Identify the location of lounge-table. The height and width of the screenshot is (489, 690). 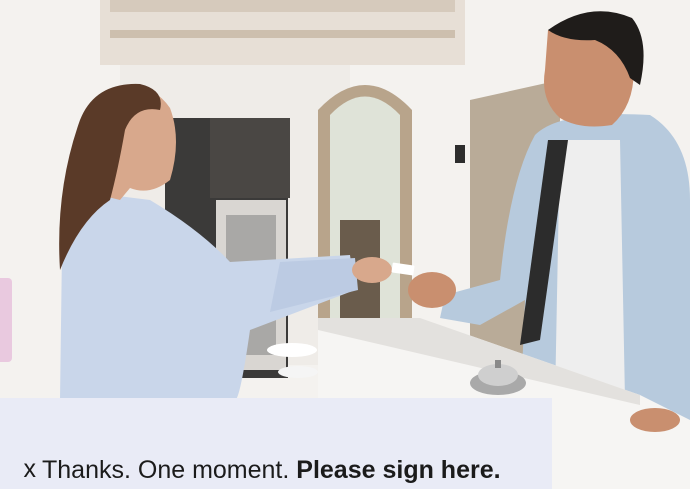
(292, 350).